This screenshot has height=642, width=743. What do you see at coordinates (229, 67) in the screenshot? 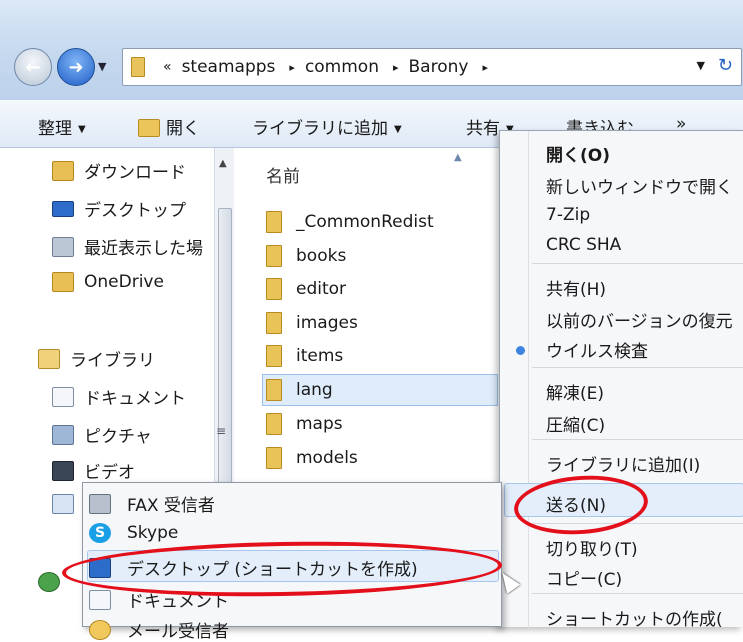
I see `breadcrumb-steamapps: steamapps` at bounding box center [229, 67].